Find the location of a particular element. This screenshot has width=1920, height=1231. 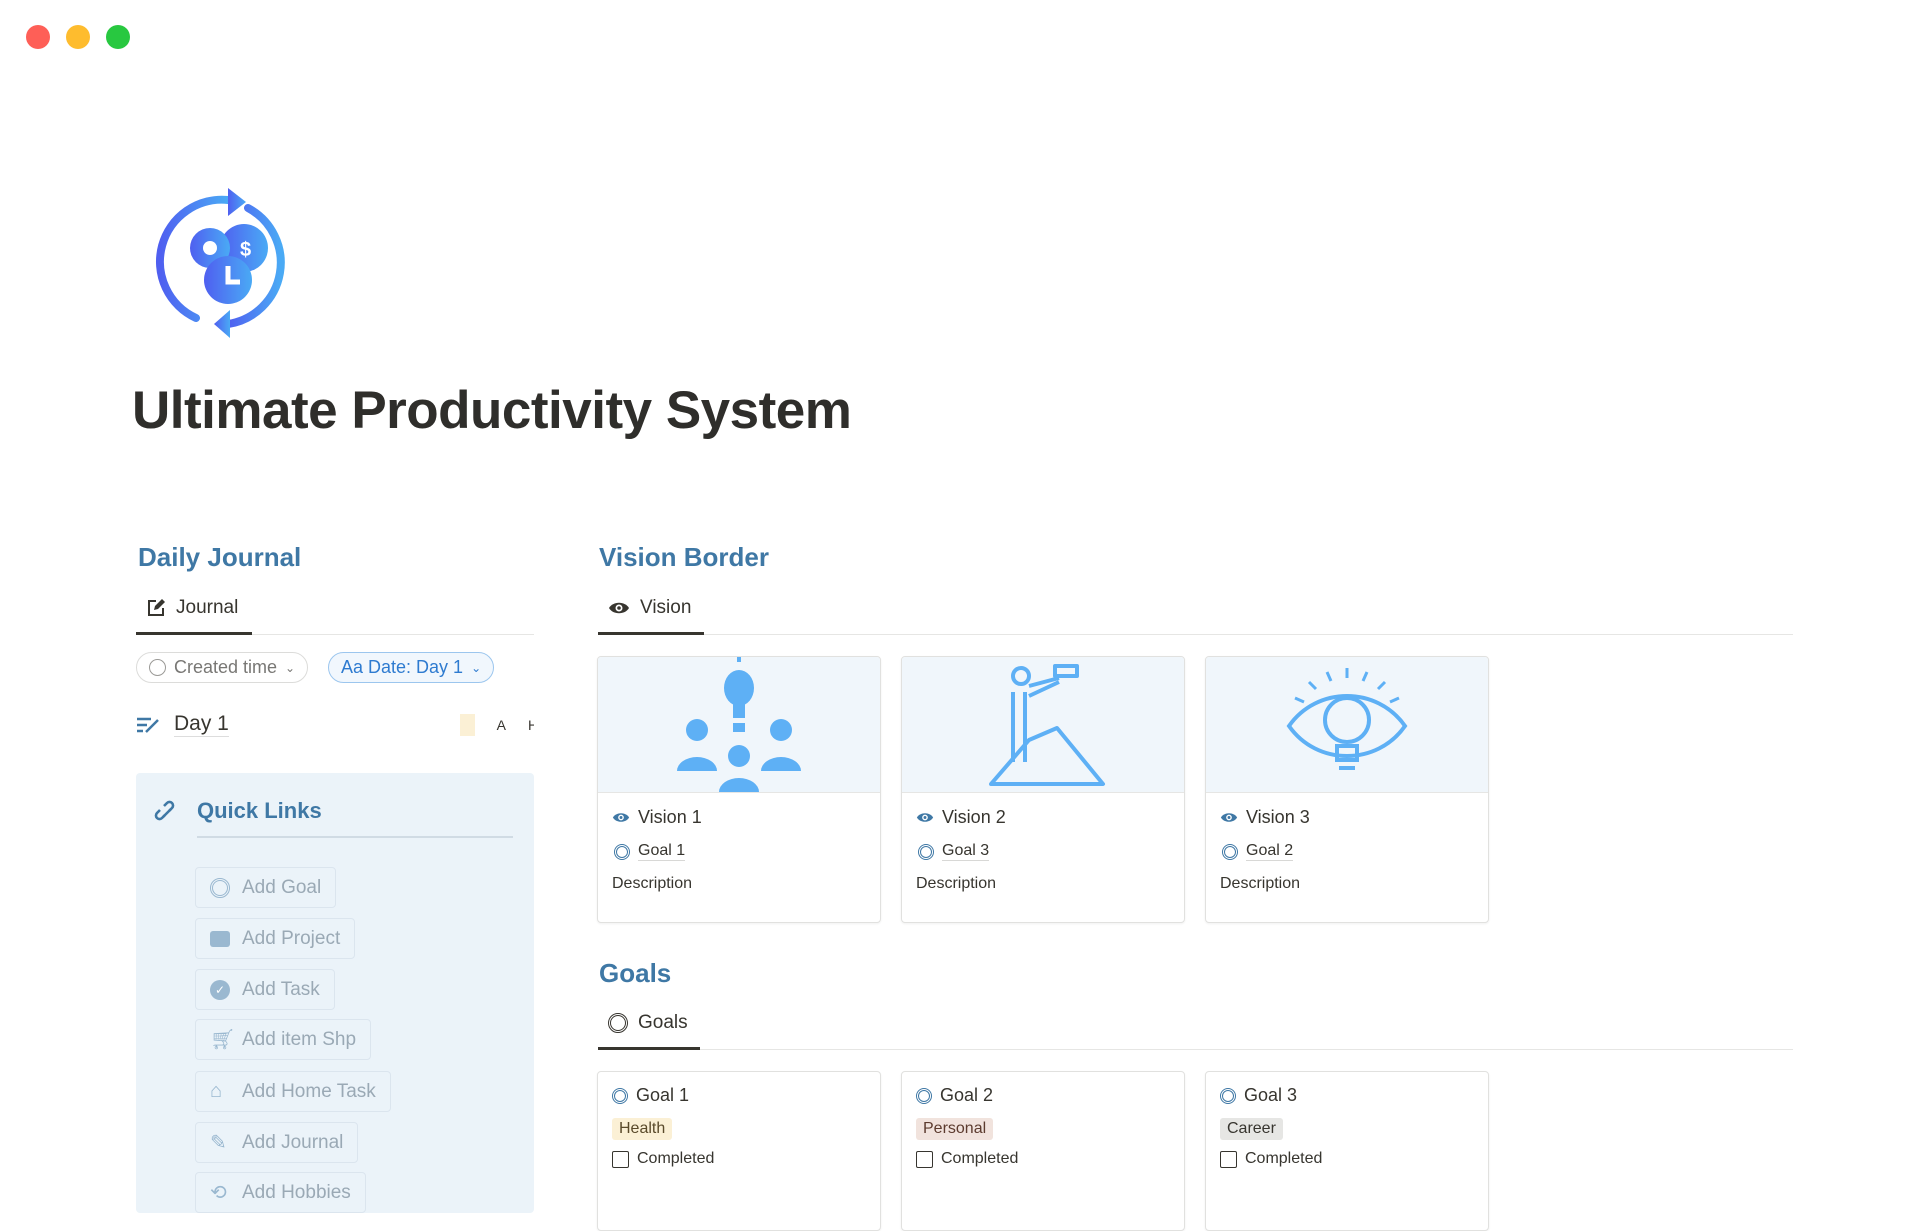

house-icon: ⌂ is located at coordinates (216, 1091).